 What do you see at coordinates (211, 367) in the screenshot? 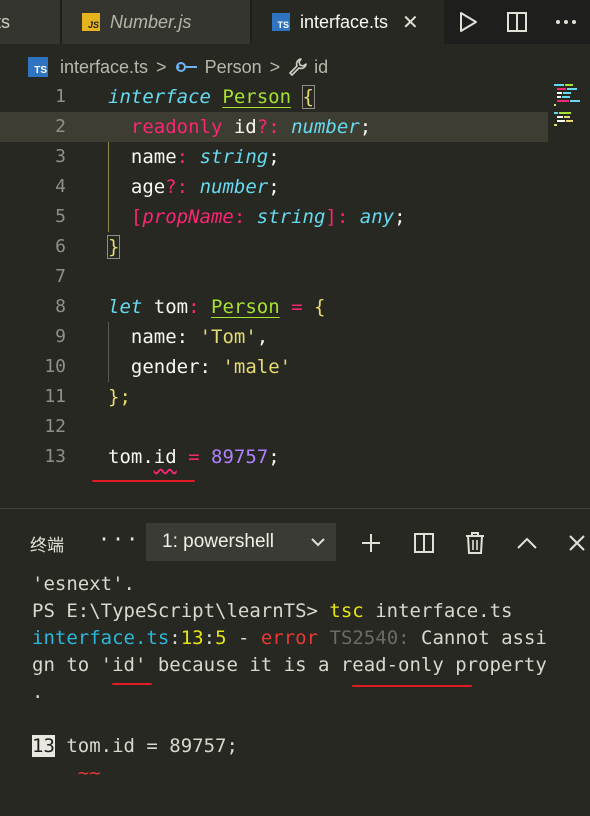
I see `code-text: gender: 'male'` at bounding box center [211, 367].